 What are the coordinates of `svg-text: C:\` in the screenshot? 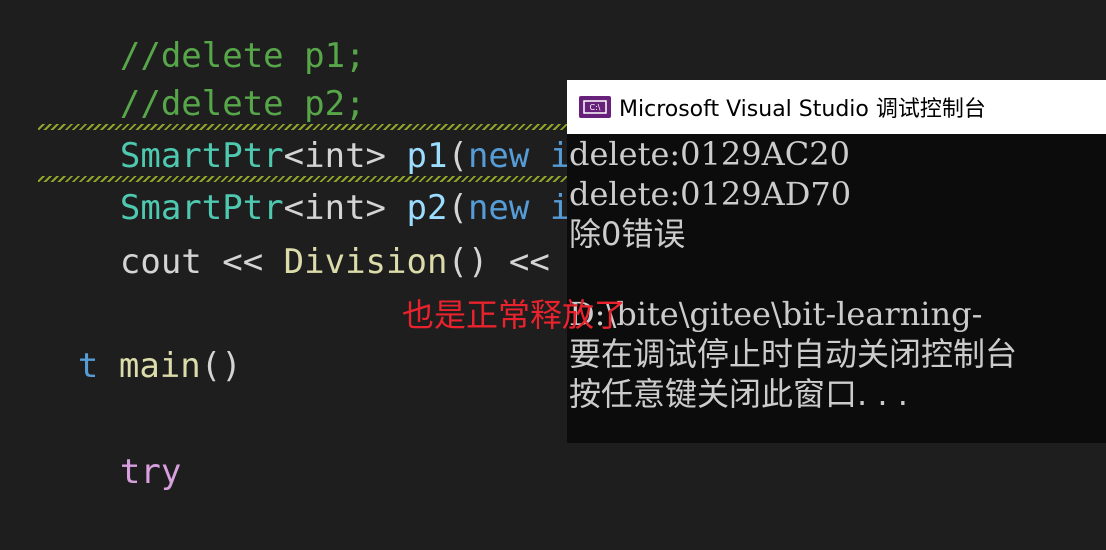 It's located at (595, 107).